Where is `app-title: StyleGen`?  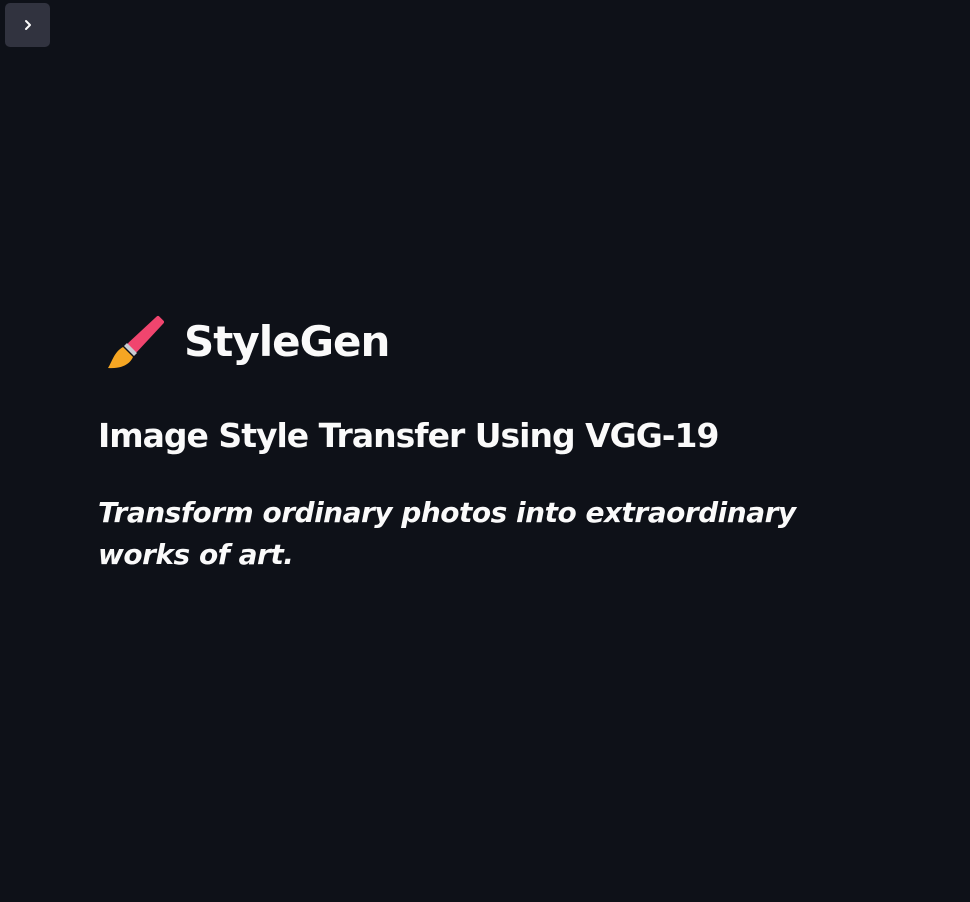 app-title: StyleGen is located at coordinates (287, 341).